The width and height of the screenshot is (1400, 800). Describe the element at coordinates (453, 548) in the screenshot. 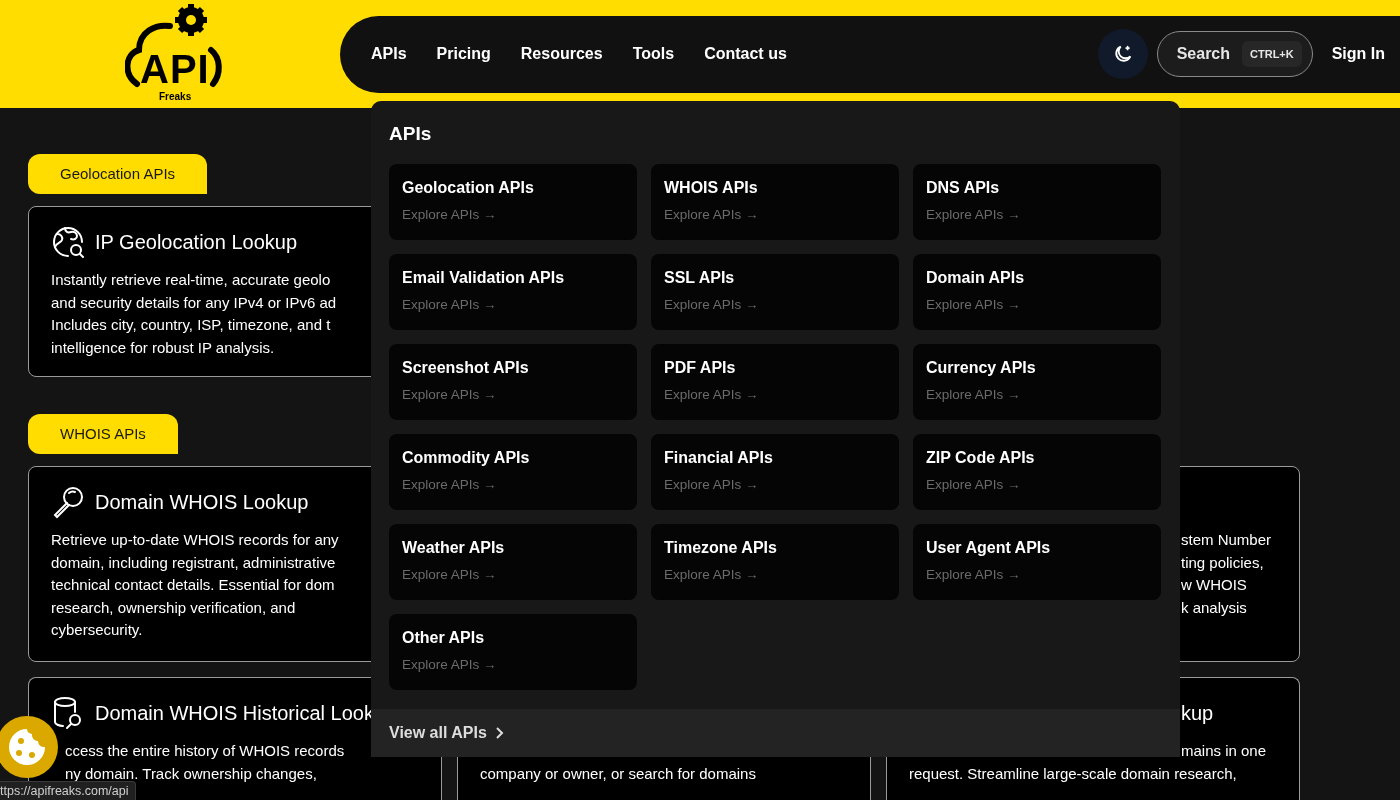

I see `menu-item-title: Weather APIs` at that location.